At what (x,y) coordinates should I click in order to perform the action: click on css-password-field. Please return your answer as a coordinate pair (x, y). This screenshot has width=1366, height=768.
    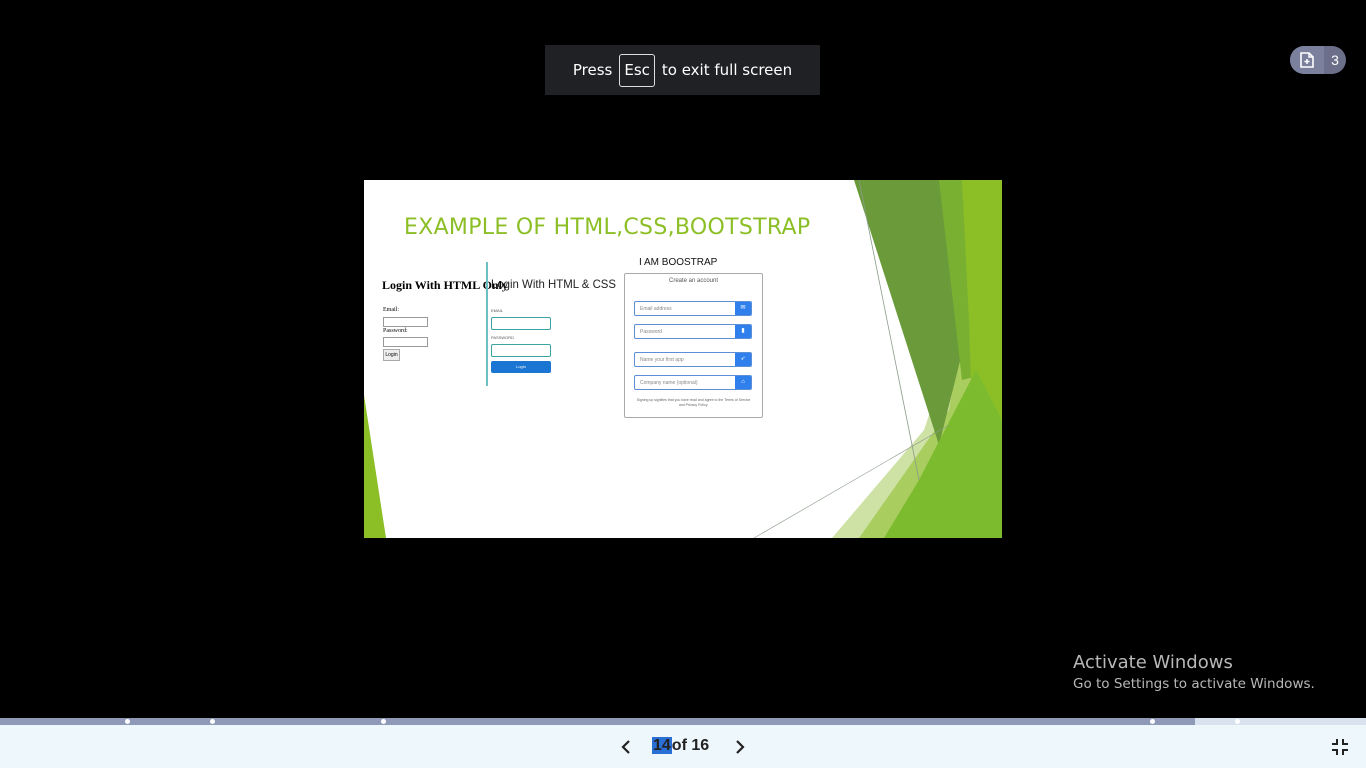
    Looking at the image, I should click on (521, 350).